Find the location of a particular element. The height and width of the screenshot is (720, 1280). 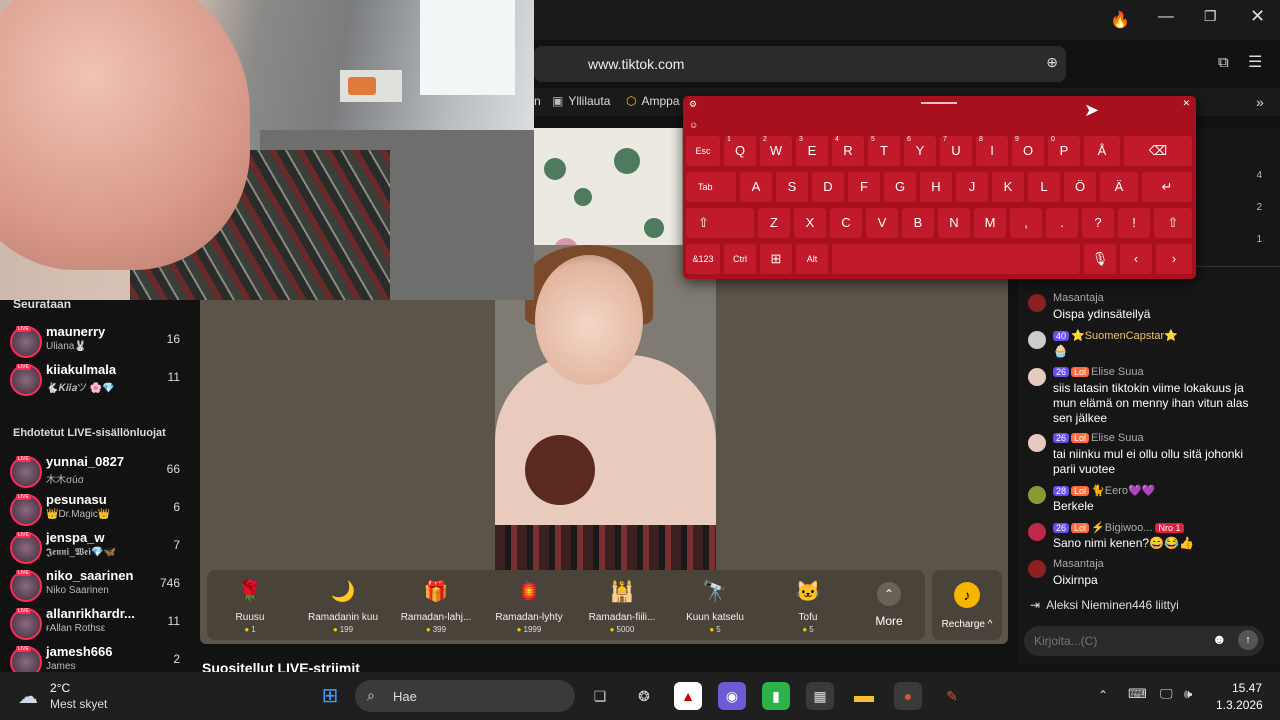

task-view-icon: ❏ is located at coordinates (600, 696).